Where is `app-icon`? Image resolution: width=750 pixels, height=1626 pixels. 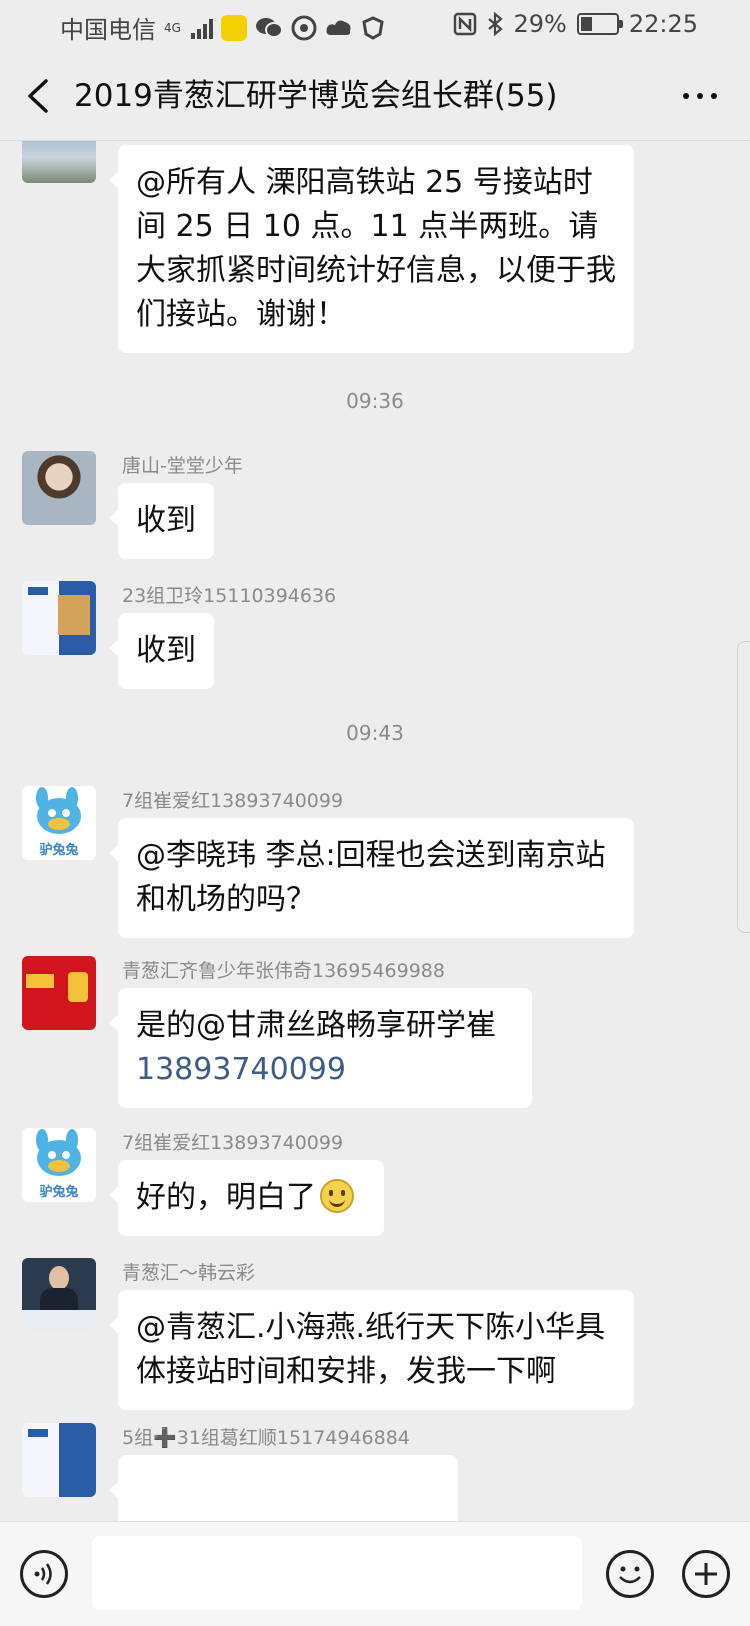 app-icon is located at coordinates (304, 27).